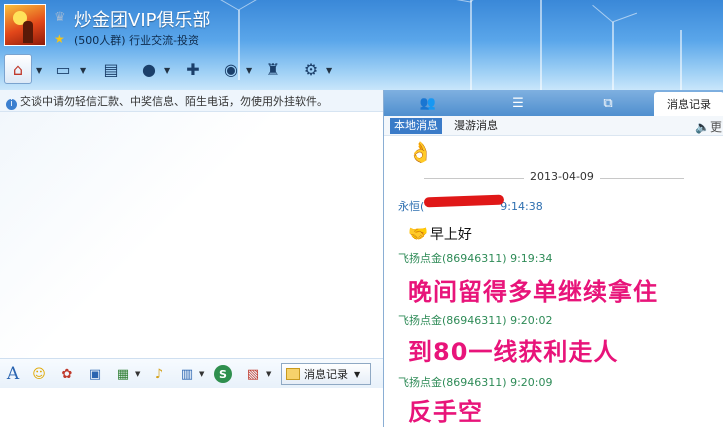 This screenshot has width=723, height=427. What do you see at coordinates (445, 412) in the screenshot?
I see `list-item: 反手空` at bounding box center [445, 412].